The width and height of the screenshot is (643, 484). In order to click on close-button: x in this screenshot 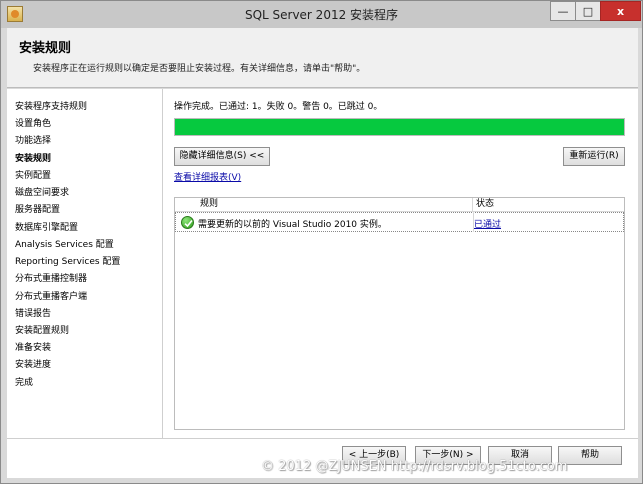, I will do `click(620, 11)`.